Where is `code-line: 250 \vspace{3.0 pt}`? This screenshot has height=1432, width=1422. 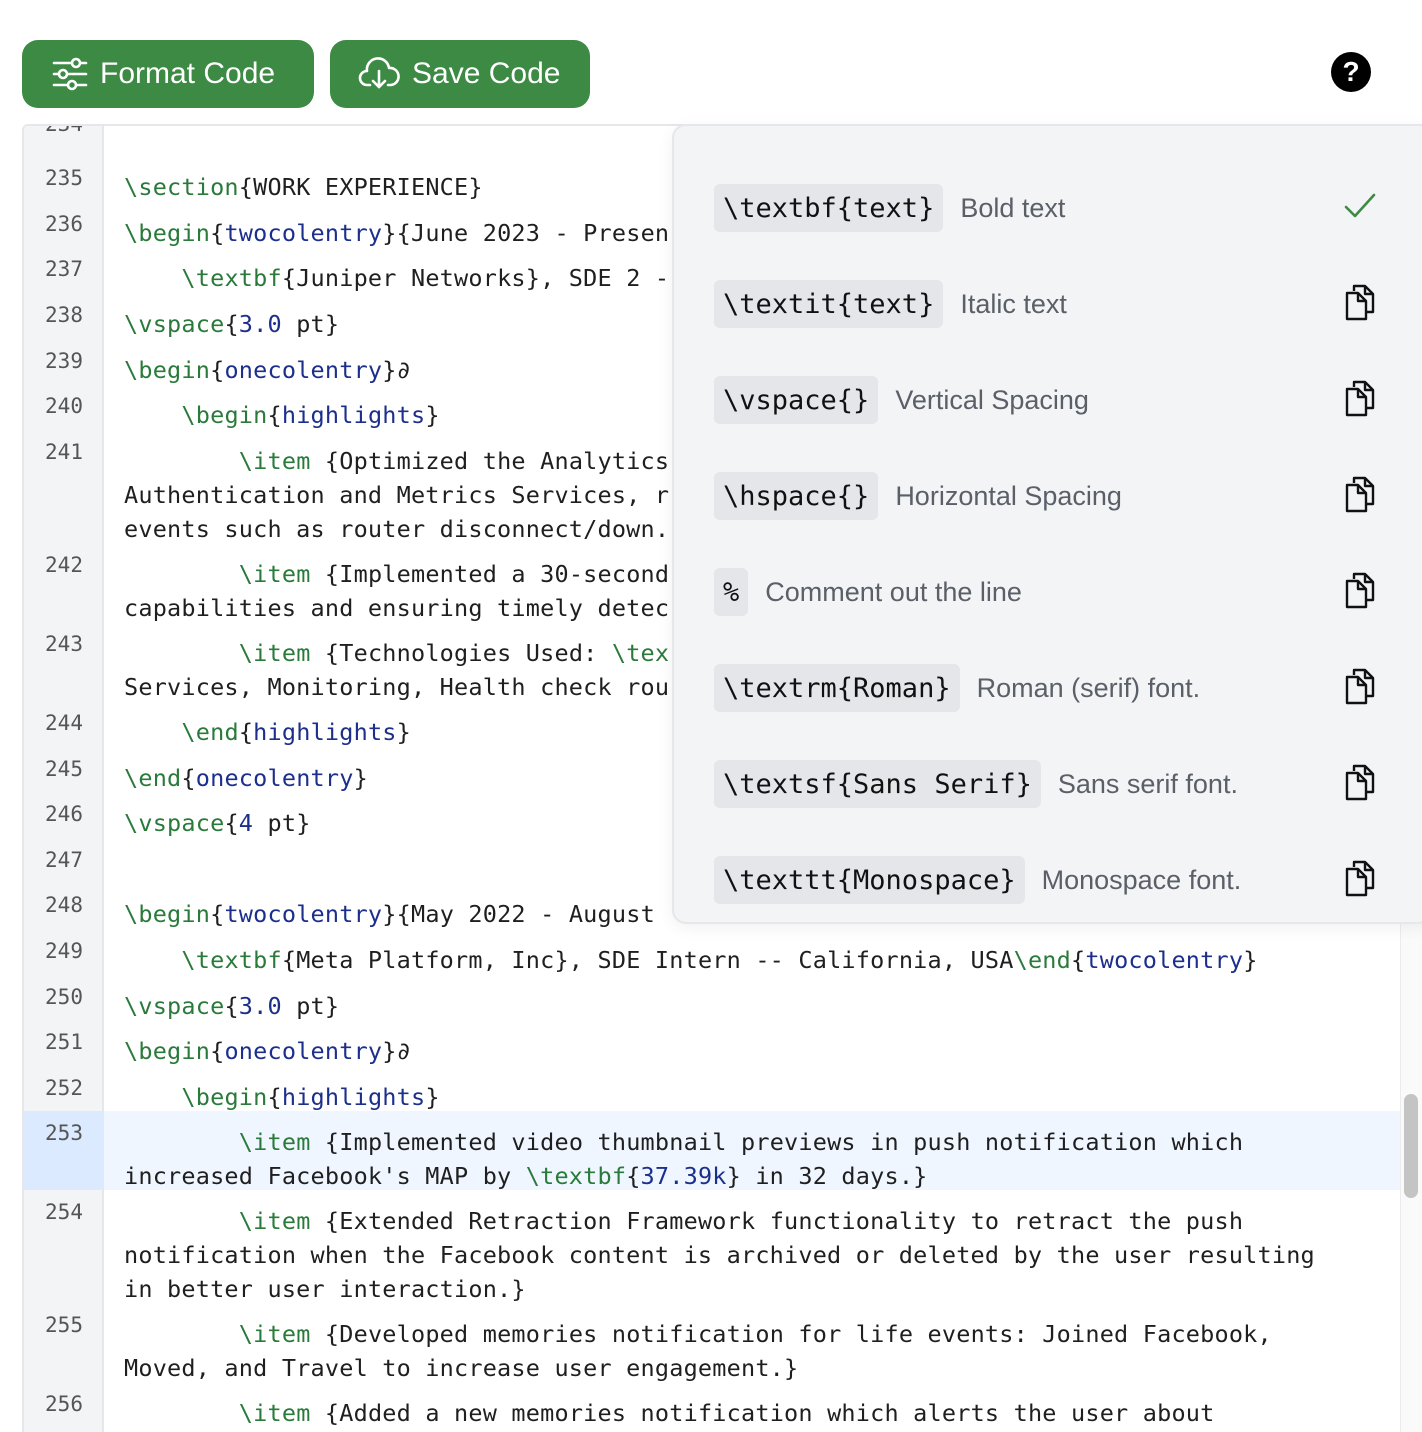 code-line: 250 \vspace{3.0 pt} is located at coordinates (712, 997).